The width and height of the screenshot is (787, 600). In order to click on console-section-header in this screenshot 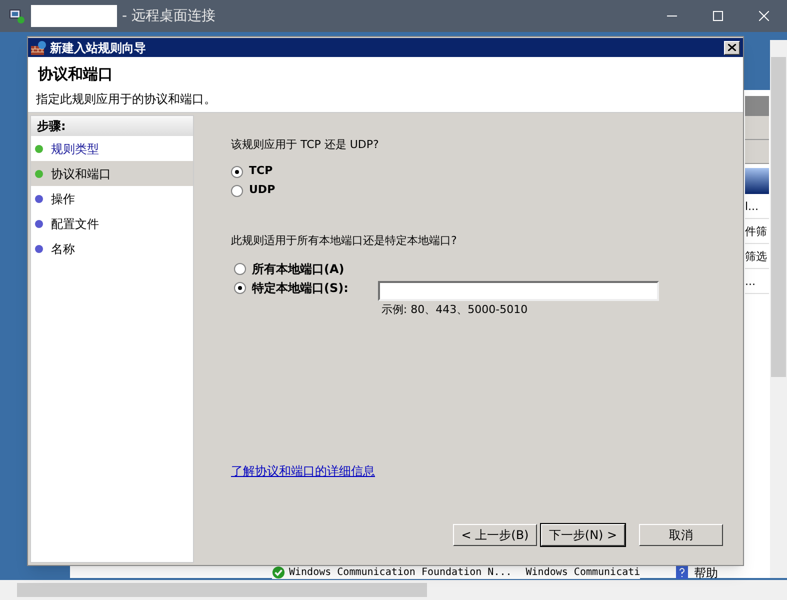, I will do `click(757, 181)`.